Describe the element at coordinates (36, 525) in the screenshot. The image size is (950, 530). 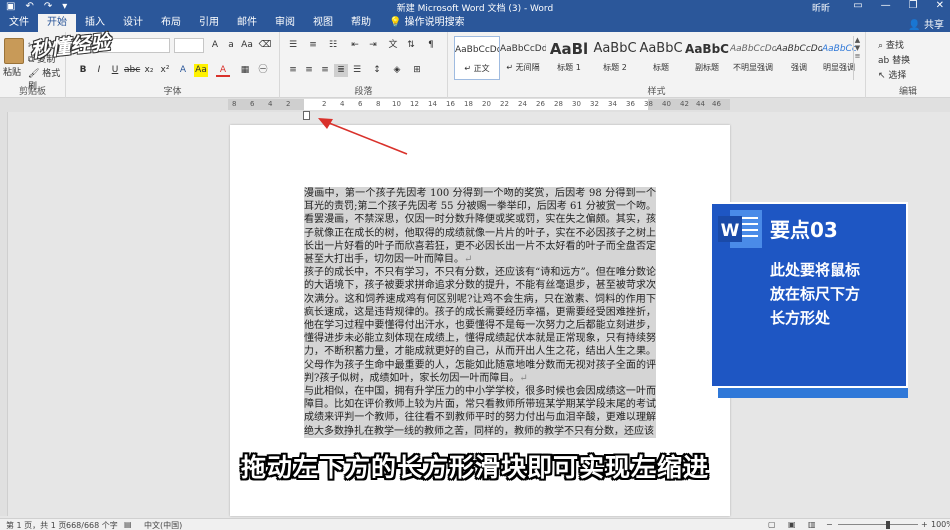
I see `page-count: 第 1 页，共 1 页` at that location.